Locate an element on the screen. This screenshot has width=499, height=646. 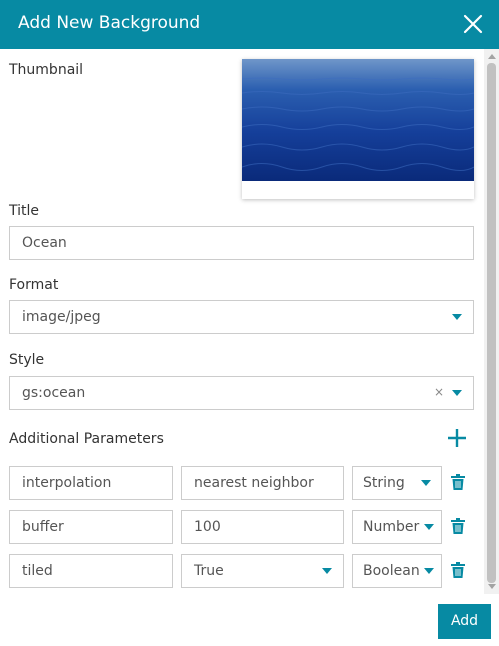
title-input: Ocean is located at coordinates (241, 243).